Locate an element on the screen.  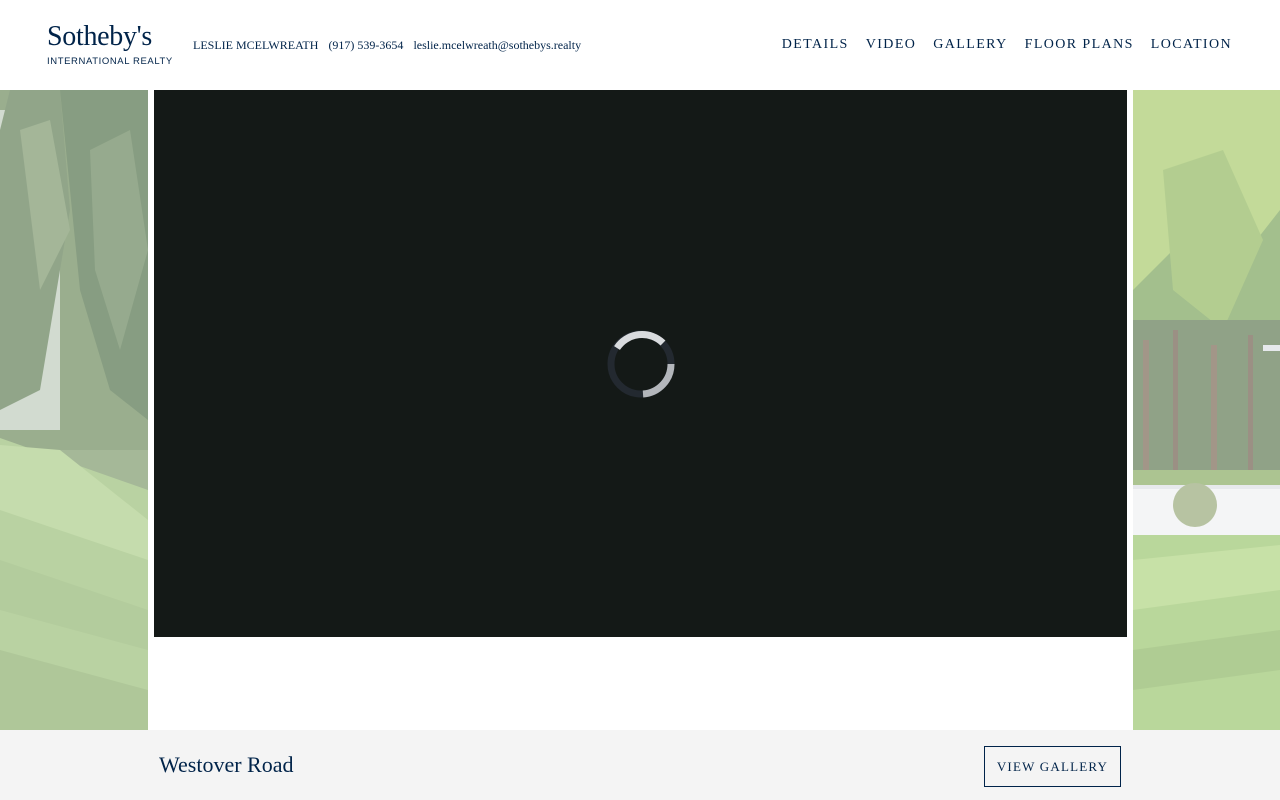
agent-phone-link: (917) 539-3654 is located at coordinates (365, 45).